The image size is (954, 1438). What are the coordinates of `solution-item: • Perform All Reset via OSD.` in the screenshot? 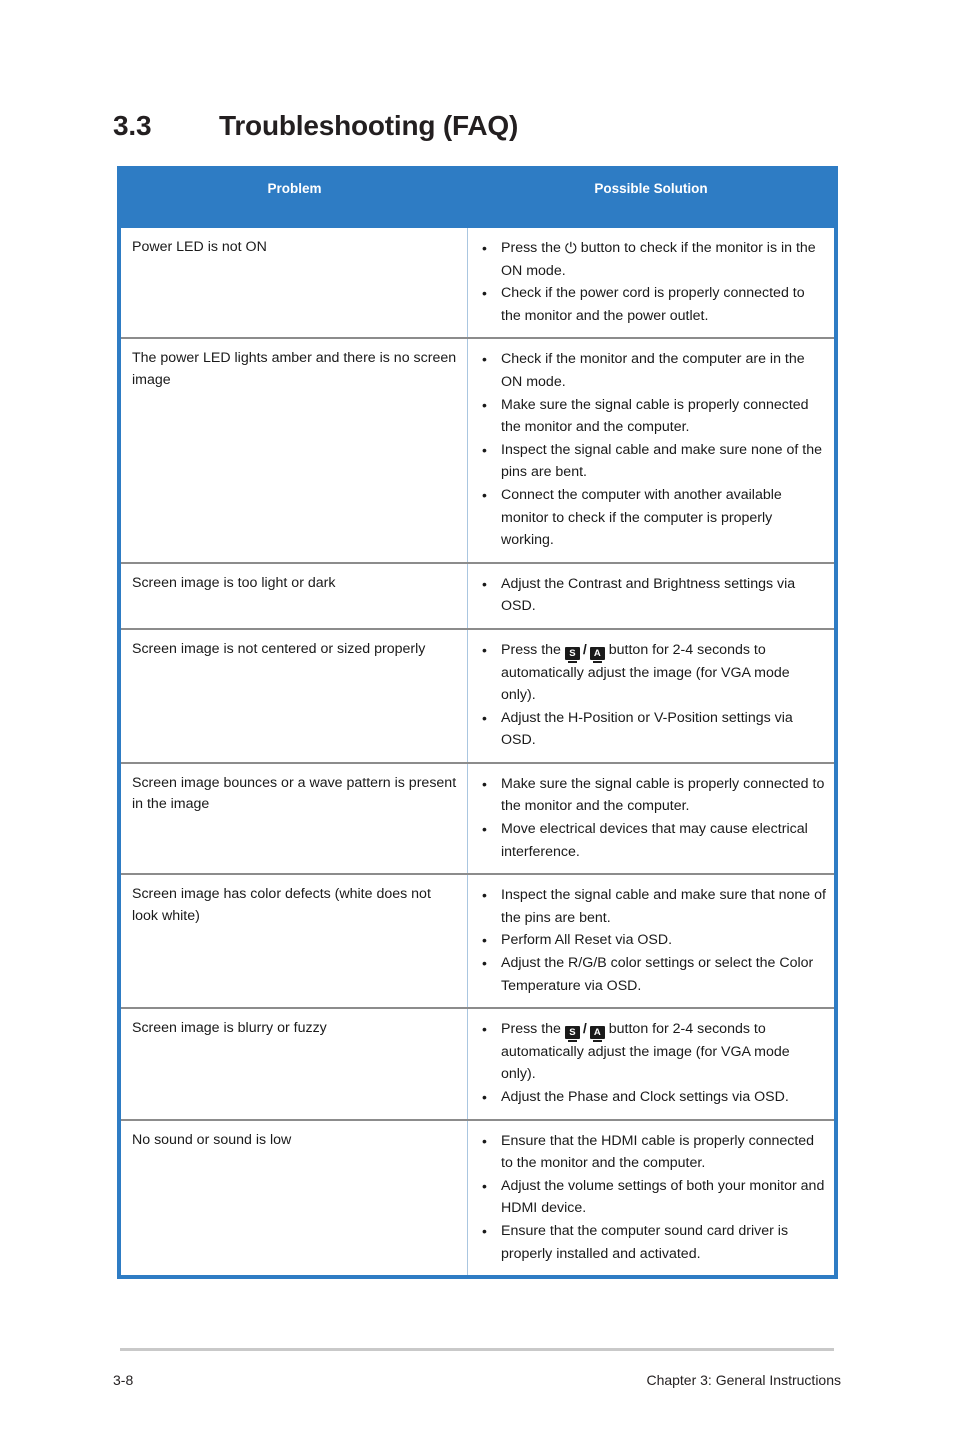 It's located at (647, 940).